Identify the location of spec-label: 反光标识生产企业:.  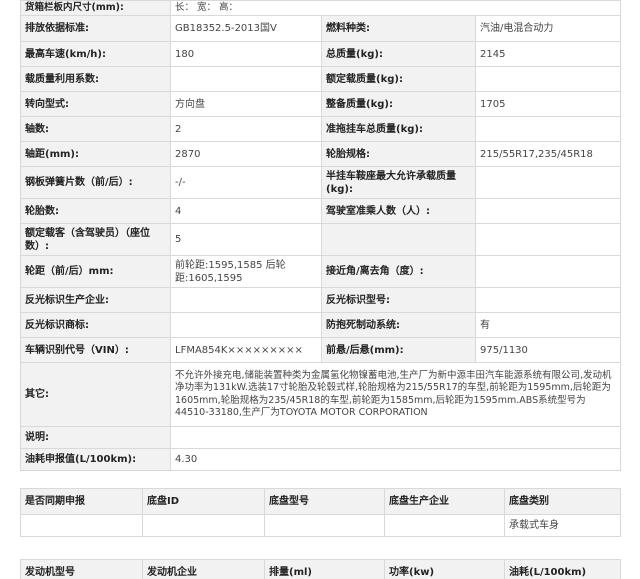
(95, 300).